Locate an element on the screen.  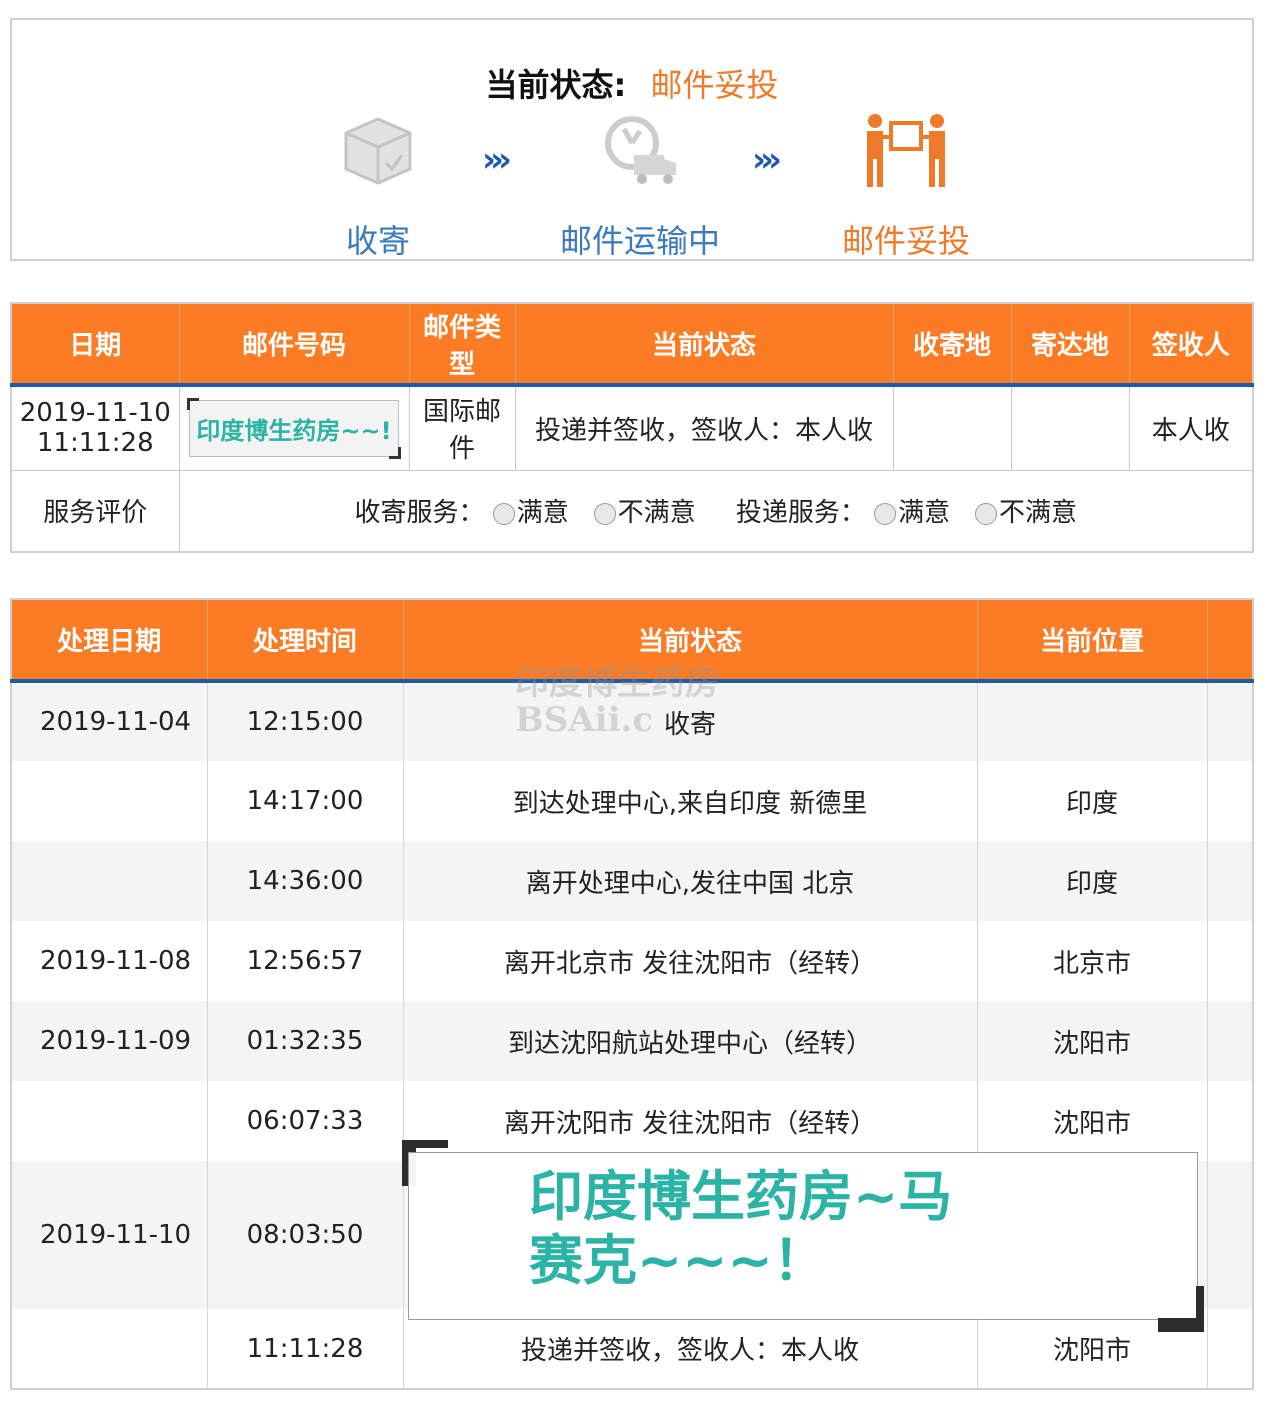
track-location: 北京市 is located at coordinates (1092, 961).